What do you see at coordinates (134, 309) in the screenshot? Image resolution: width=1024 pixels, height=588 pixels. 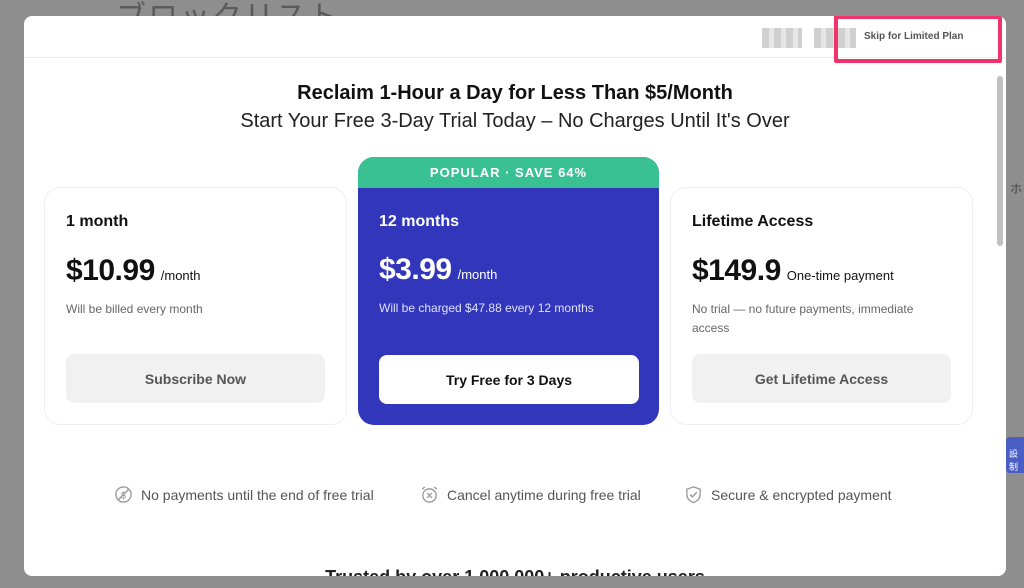 I see `plan-billing-note: Will be billed every month` at bounding box center [134, 309].